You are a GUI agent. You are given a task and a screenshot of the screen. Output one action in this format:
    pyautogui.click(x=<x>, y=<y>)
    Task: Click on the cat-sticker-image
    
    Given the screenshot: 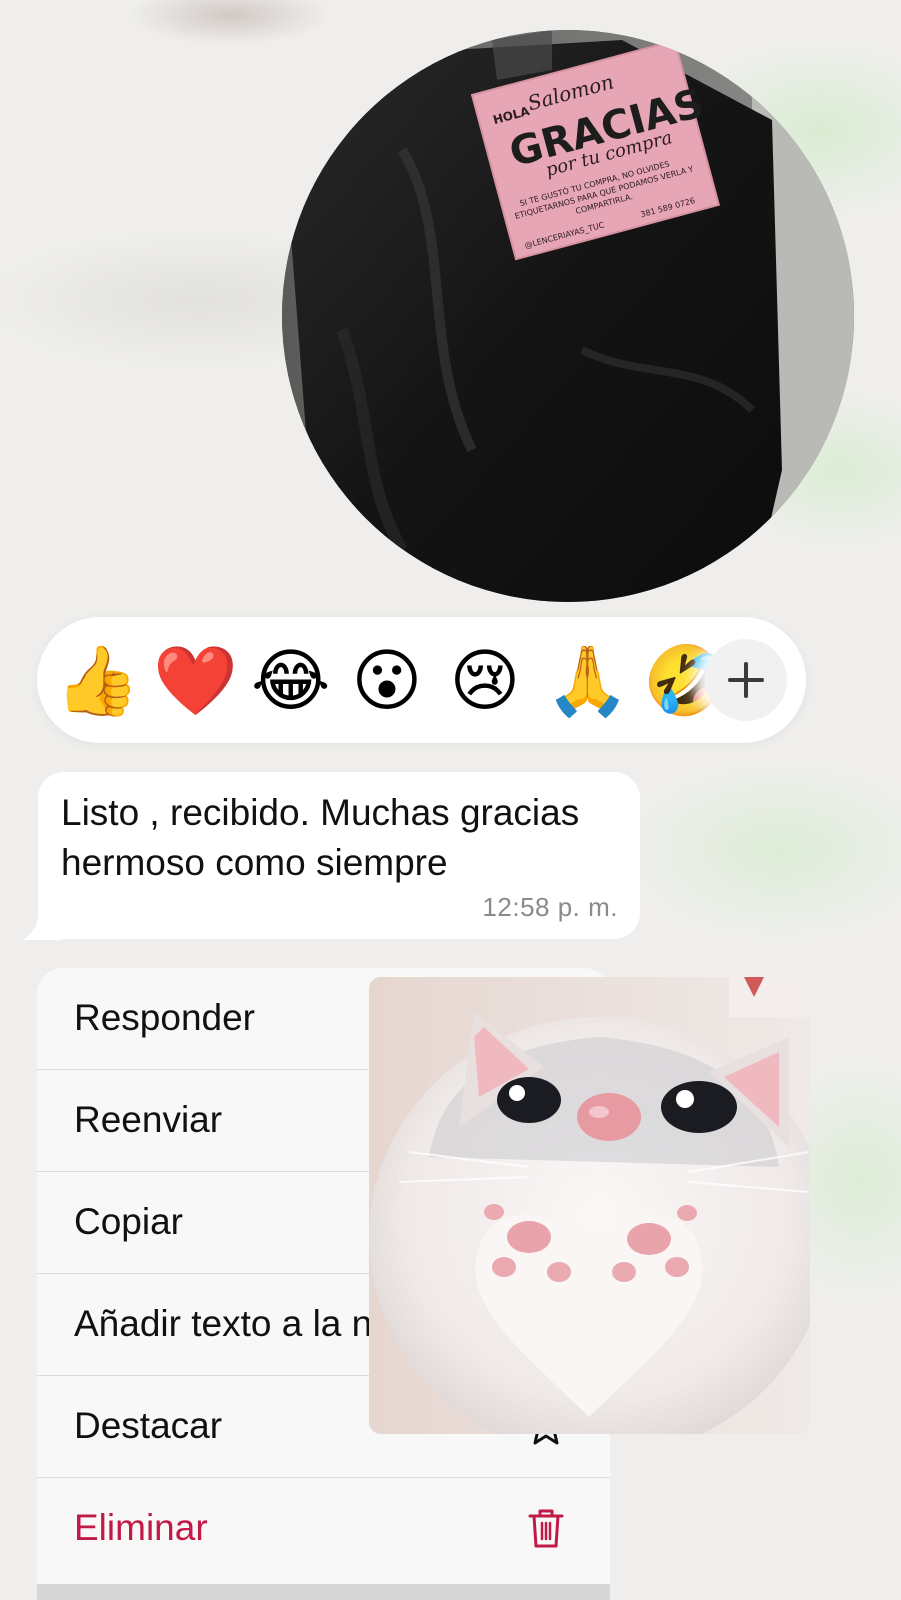 What is the action you would take?
    pyautogui.click(x=589, y=1205)
    